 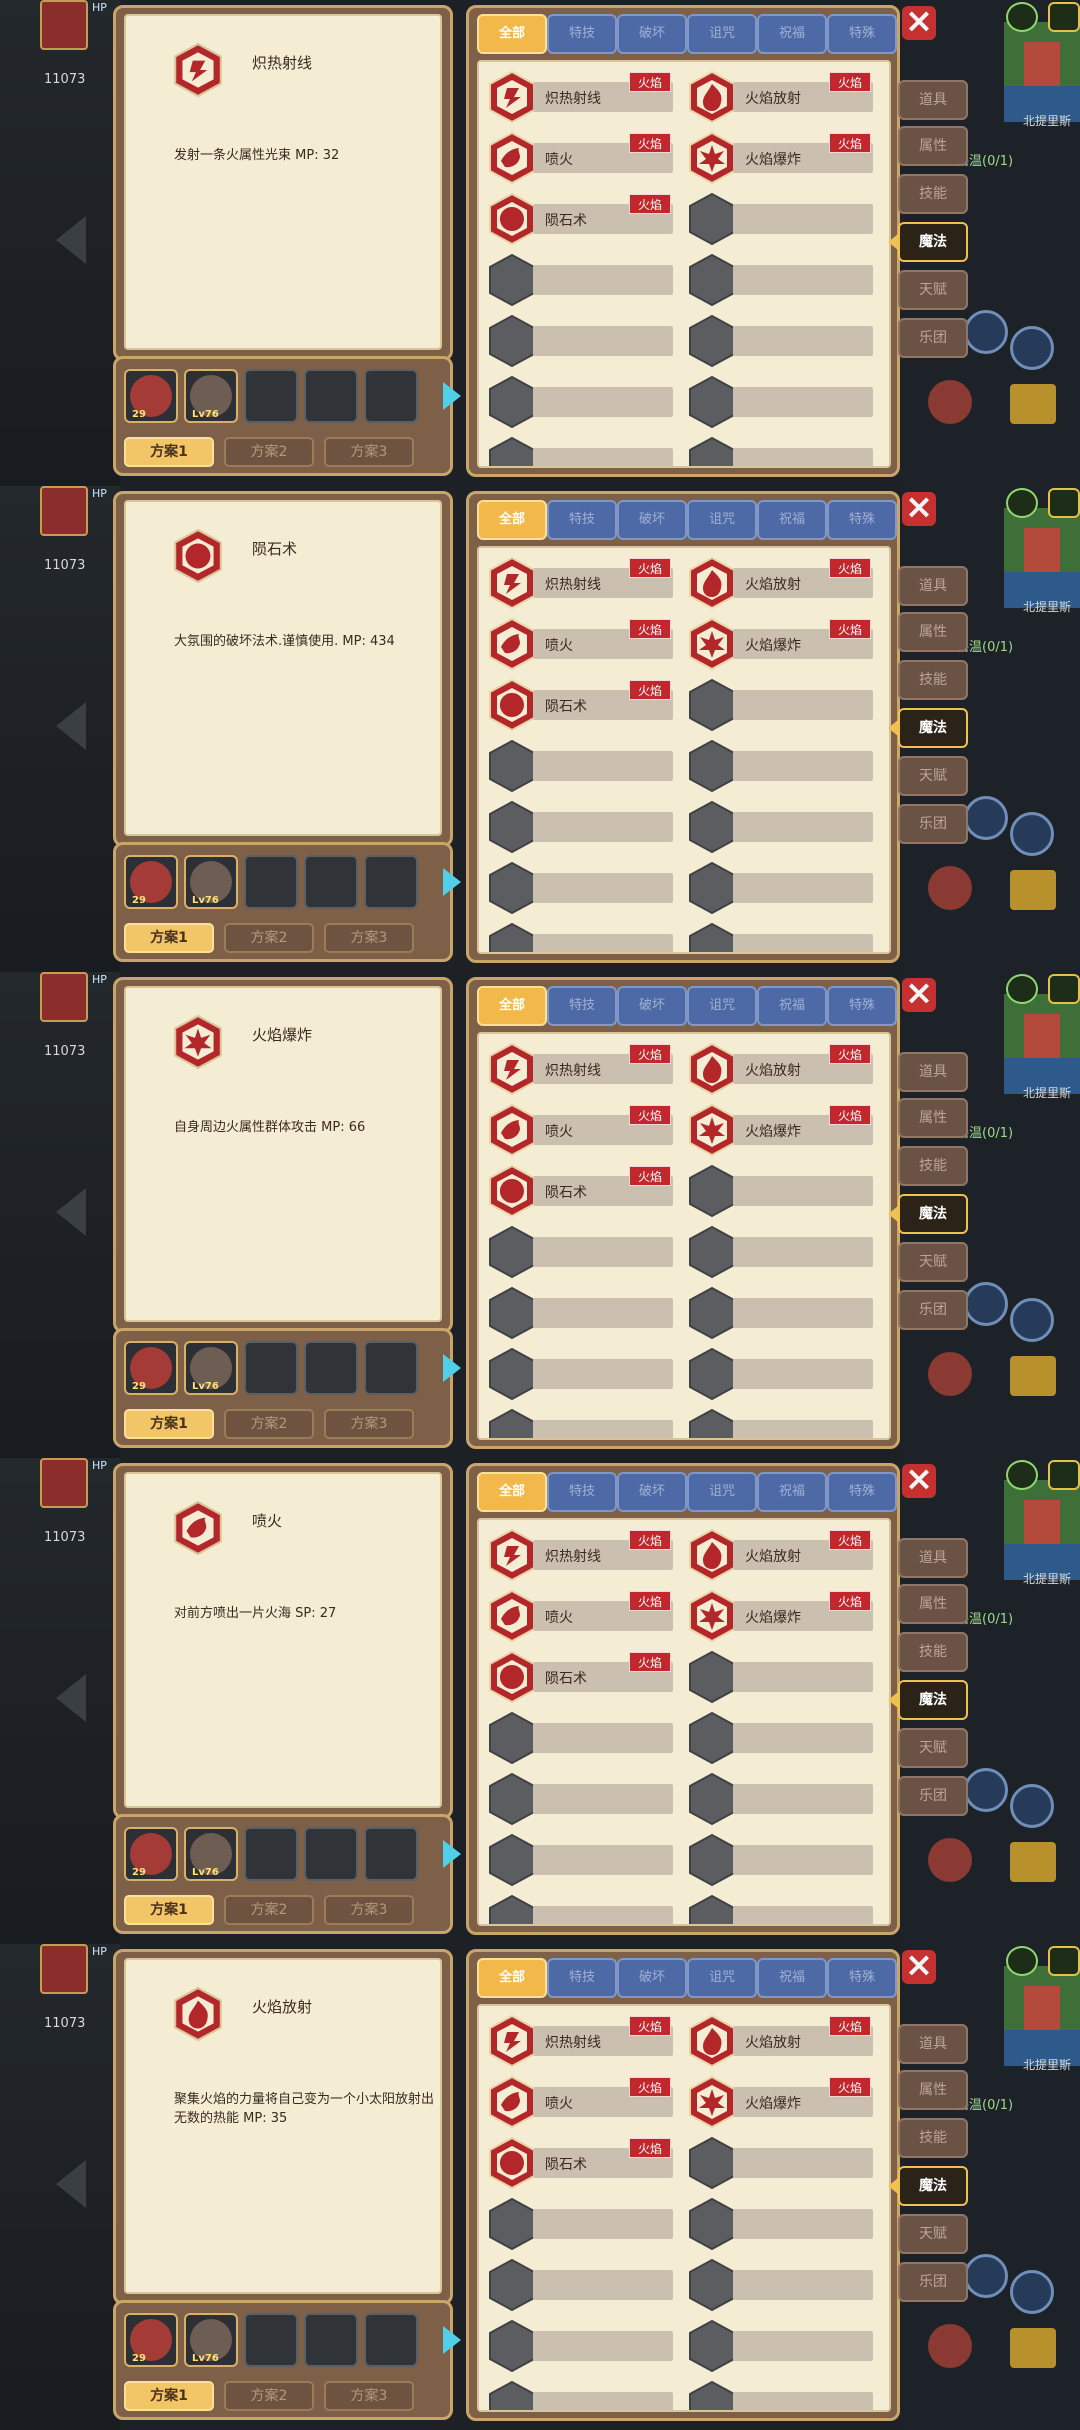 I want to click on next-arrow-icon, so click(x=452, y=1854).